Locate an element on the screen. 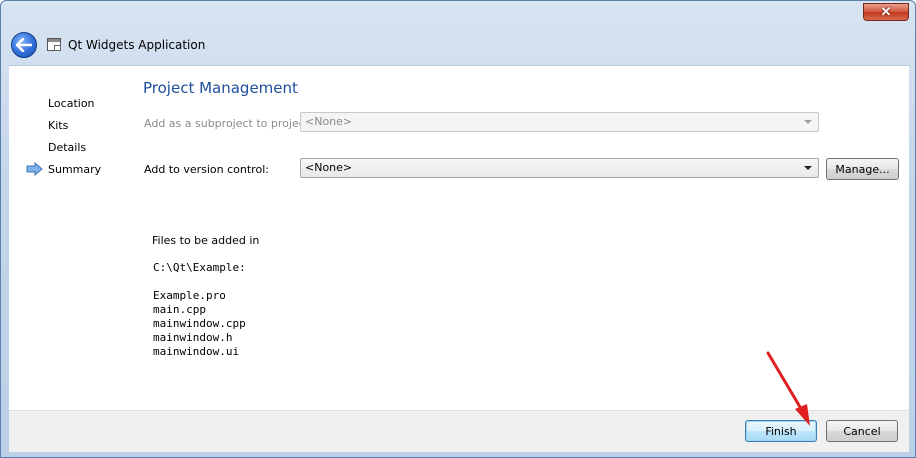 This screenshot has height=458, width=916. window-title: Qt Widgets Application is located at coordinates (137, 45).